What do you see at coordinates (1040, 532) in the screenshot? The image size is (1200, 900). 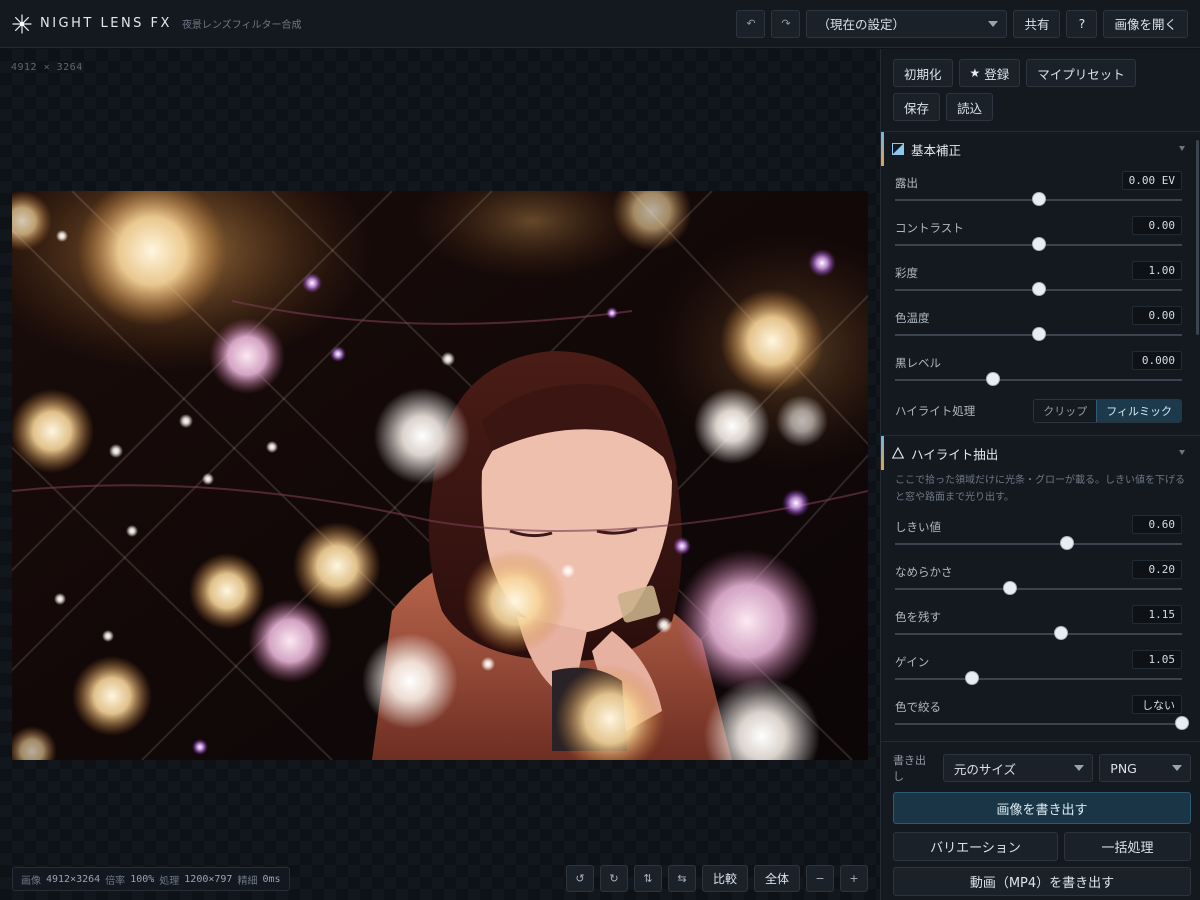 I see `slider-row: しきい値 0.60` at bounding box center [1040, 532].